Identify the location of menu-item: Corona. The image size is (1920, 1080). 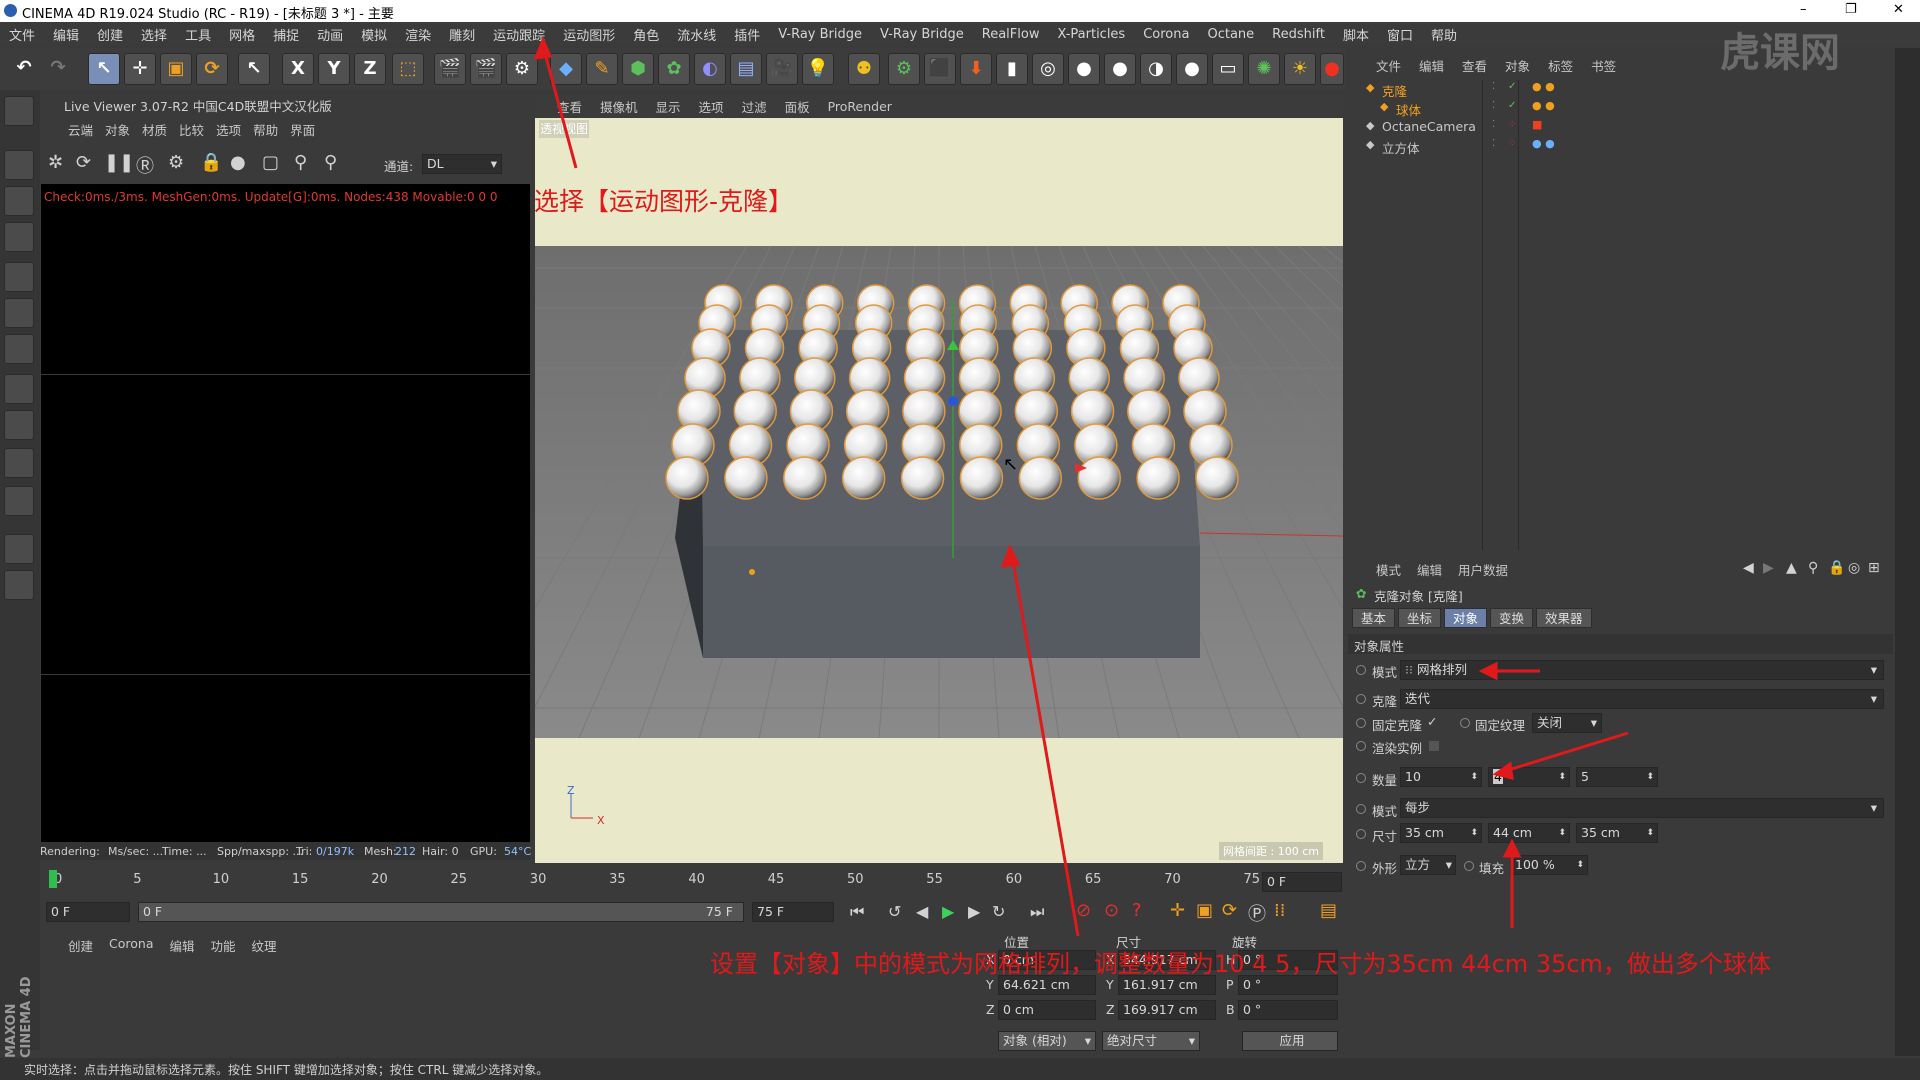
(1166, 34).